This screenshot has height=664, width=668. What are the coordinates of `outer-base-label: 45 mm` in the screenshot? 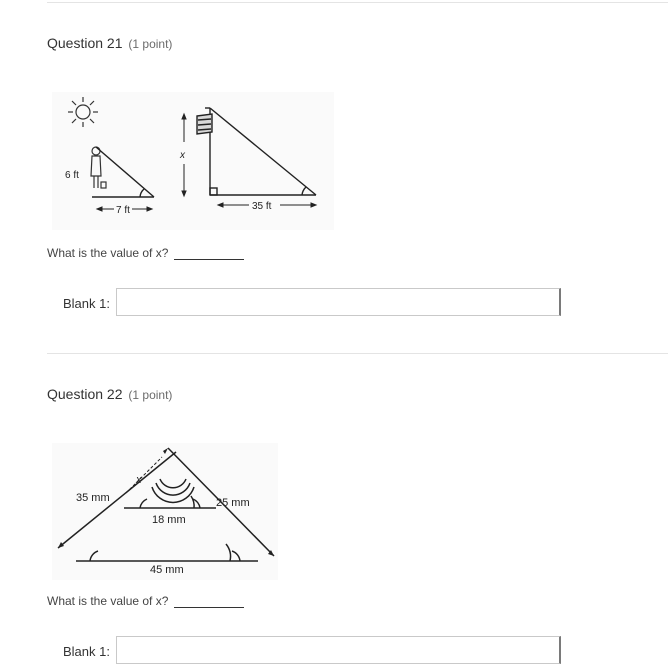 It's located at (167, 570).